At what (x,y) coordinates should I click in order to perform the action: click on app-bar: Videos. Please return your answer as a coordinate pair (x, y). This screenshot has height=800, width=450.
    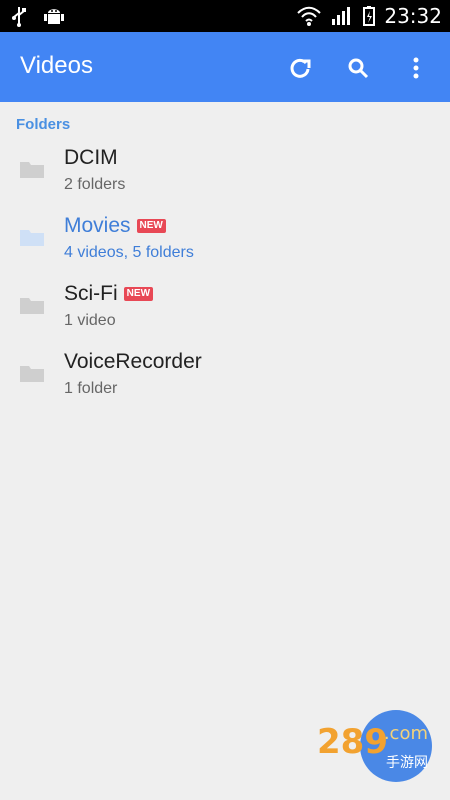
    Looking at the image, I should click on (225, 67).